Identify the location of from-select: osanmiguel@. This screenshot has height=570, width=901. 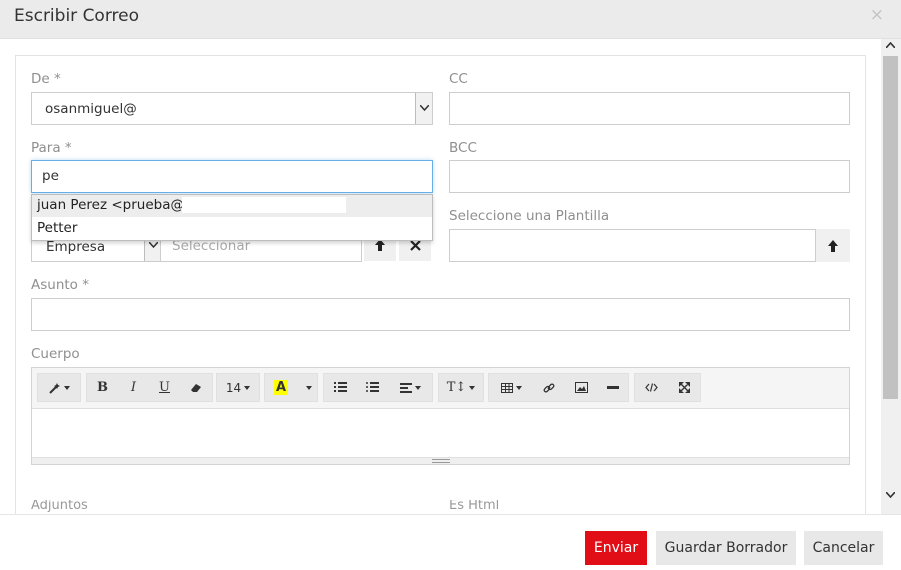
(232, 108).